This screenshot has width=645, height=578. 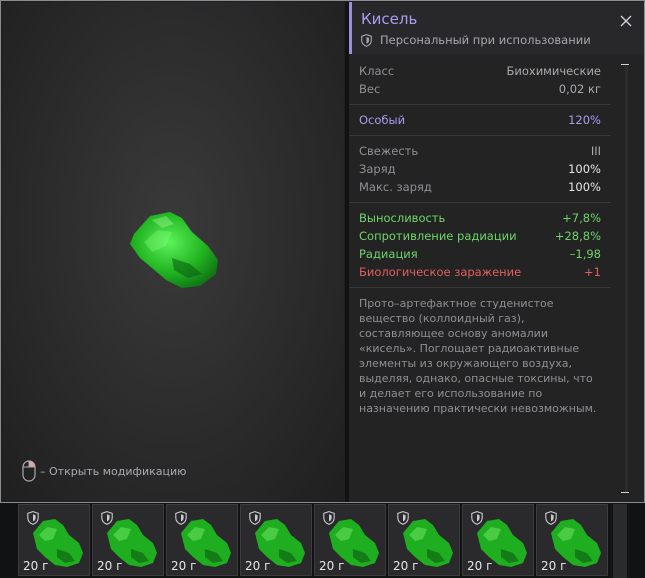 I want to click on stat-label: Заряд, so click(x=377, y=169).